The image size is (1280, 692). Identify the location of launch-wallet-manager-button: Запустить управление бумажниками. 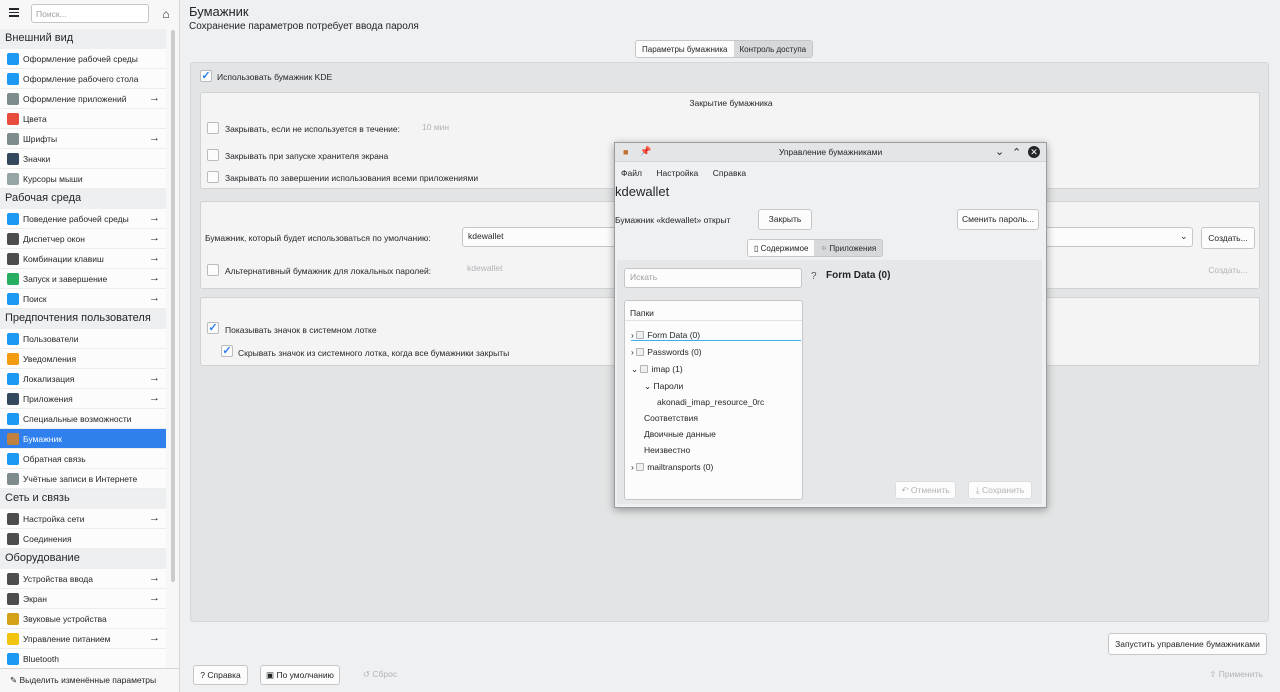
(1187, 644).